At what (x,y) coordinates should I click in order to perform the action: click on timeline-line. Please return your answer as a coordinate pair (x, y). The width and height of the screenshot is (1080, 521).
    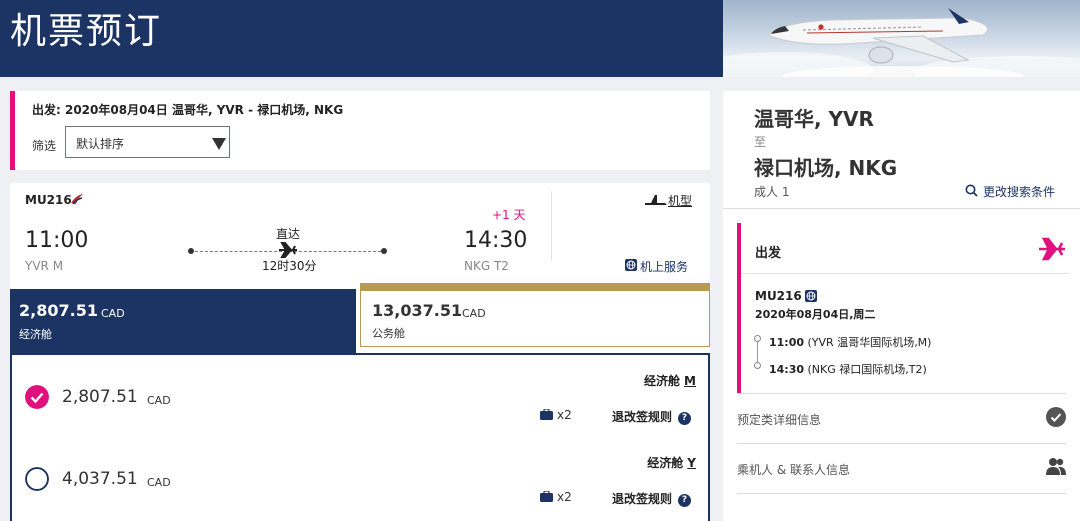
    Looking at the image, I should click on (757, 351).